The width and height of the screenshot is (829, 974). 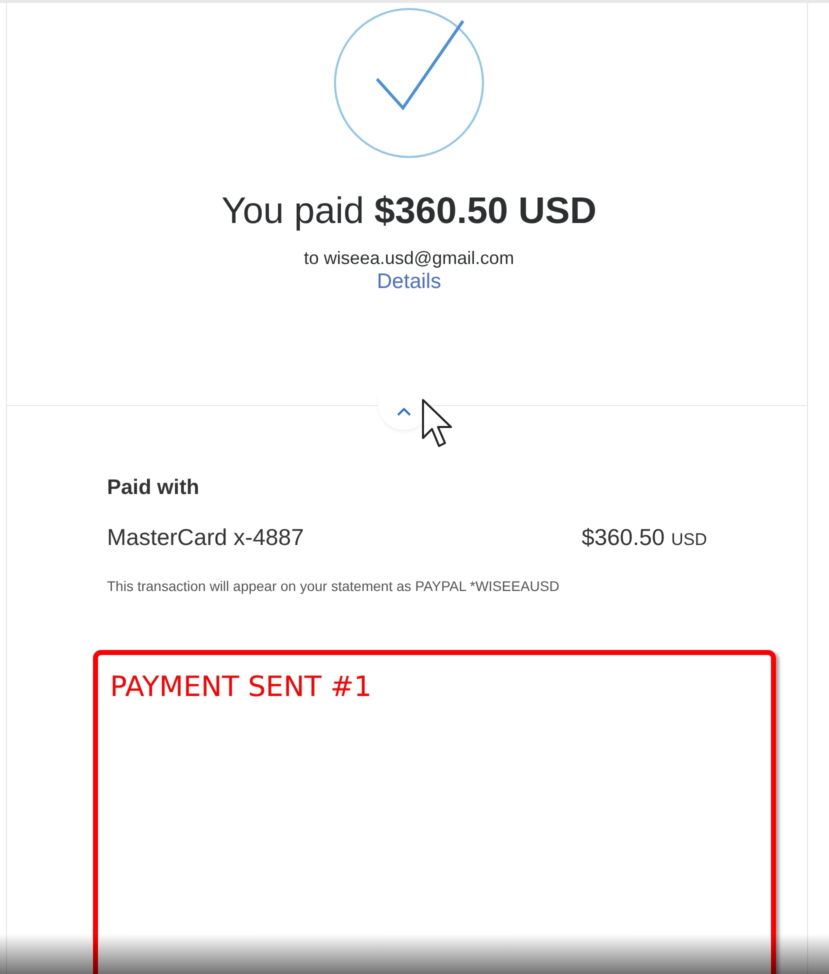 I want to click on annotation-label: PAYMENT SENT #1, so click(x=241, y=686).